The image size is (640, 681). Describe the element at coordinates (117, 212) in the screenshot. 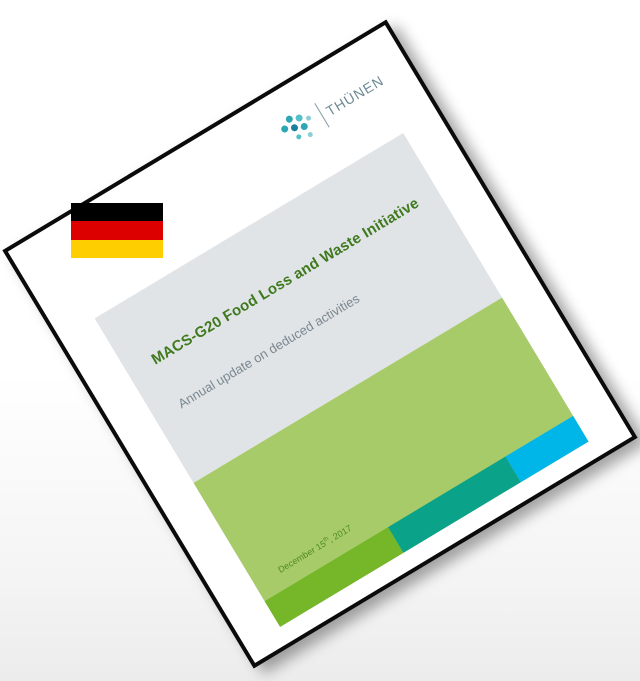

I see `flag-black-stripe` at that location.